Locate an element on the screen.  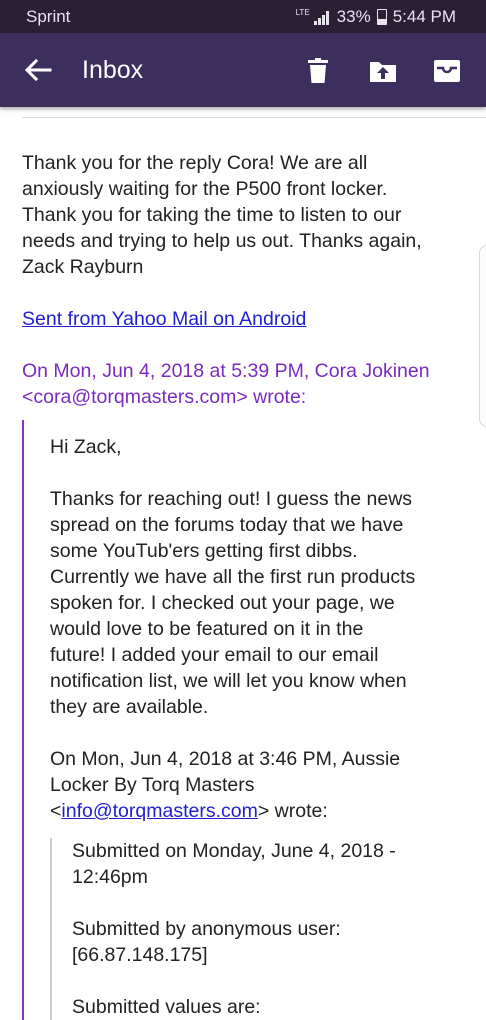
battery-percent: 33% is located at coordinates (353, 16).